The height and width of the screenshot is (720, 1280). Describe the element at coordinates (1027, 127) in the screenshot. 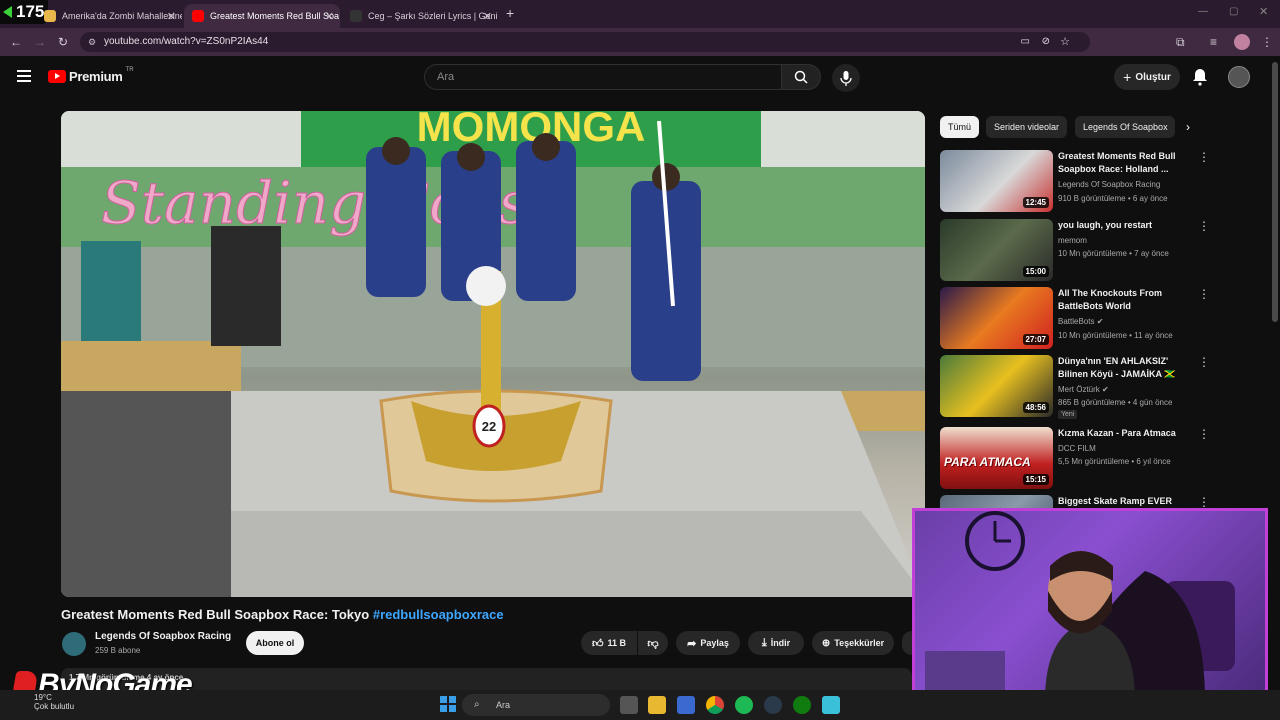

I see `chip-series: Seriden videolar` at that location.